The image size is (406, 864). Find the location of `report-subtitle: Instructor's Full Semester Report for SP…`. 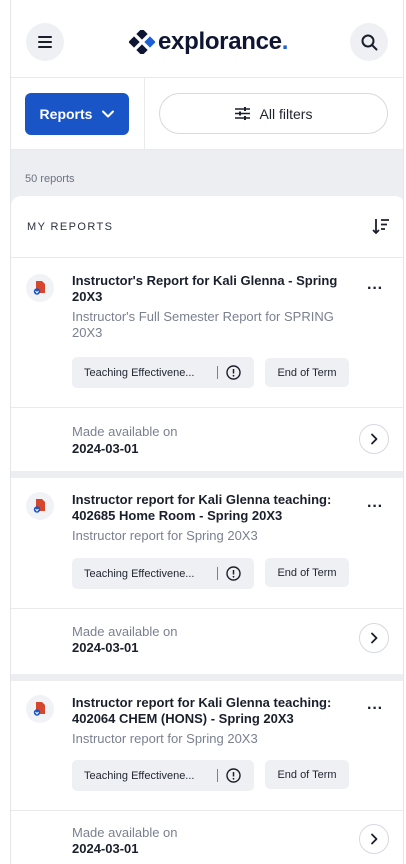

report-subtitle: Instructor's Full Semester Report for SP… is located at coordinates (203, 324).